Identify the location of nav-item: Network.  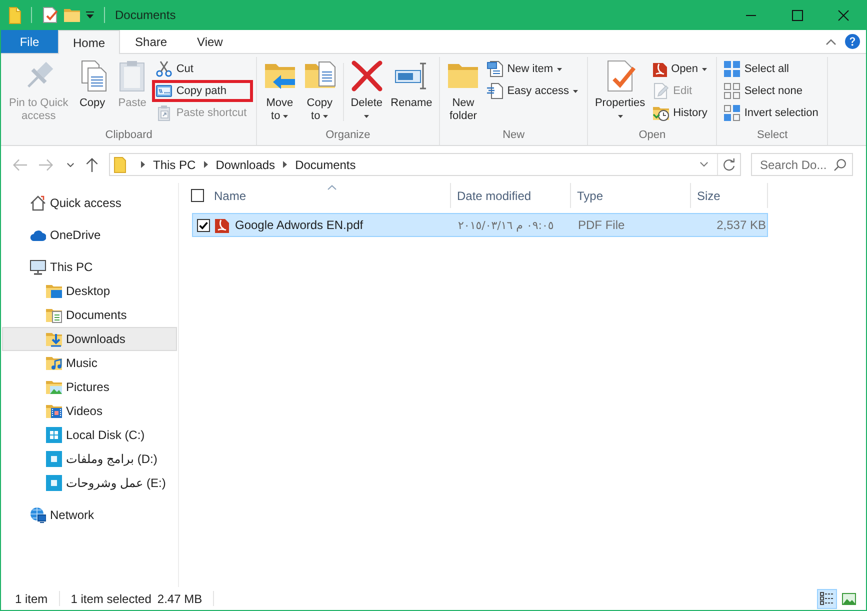
(89, 515).